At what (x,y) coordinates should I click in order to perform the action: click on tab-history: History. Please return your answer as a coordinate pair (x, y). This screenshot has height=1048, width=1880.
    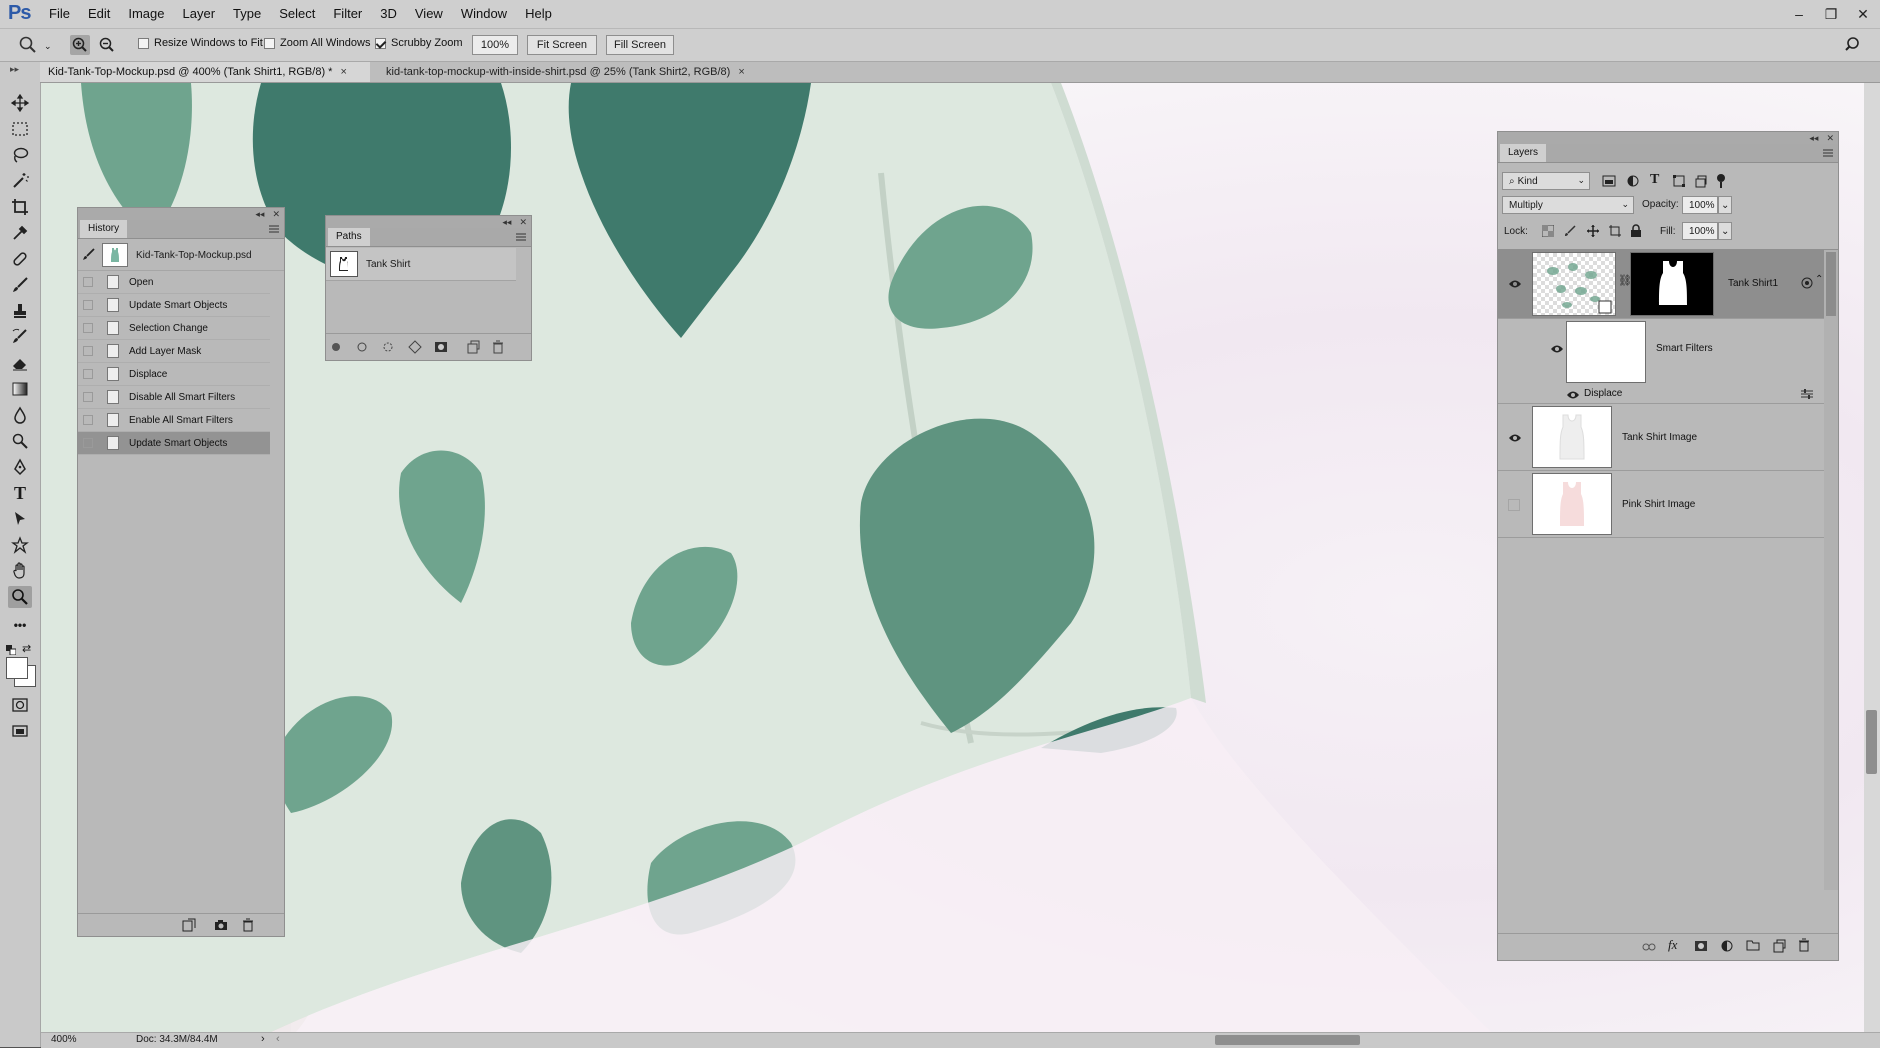
    Looking at the image, I should click on (104, 229).